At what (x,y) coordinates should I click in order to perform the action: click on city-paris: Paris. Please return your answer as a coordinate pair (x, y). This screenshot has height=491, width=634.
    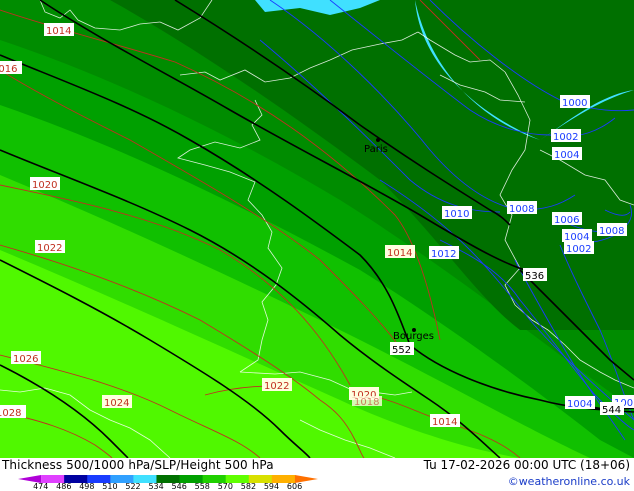
    Looking at the image, I should click on (376, 149).